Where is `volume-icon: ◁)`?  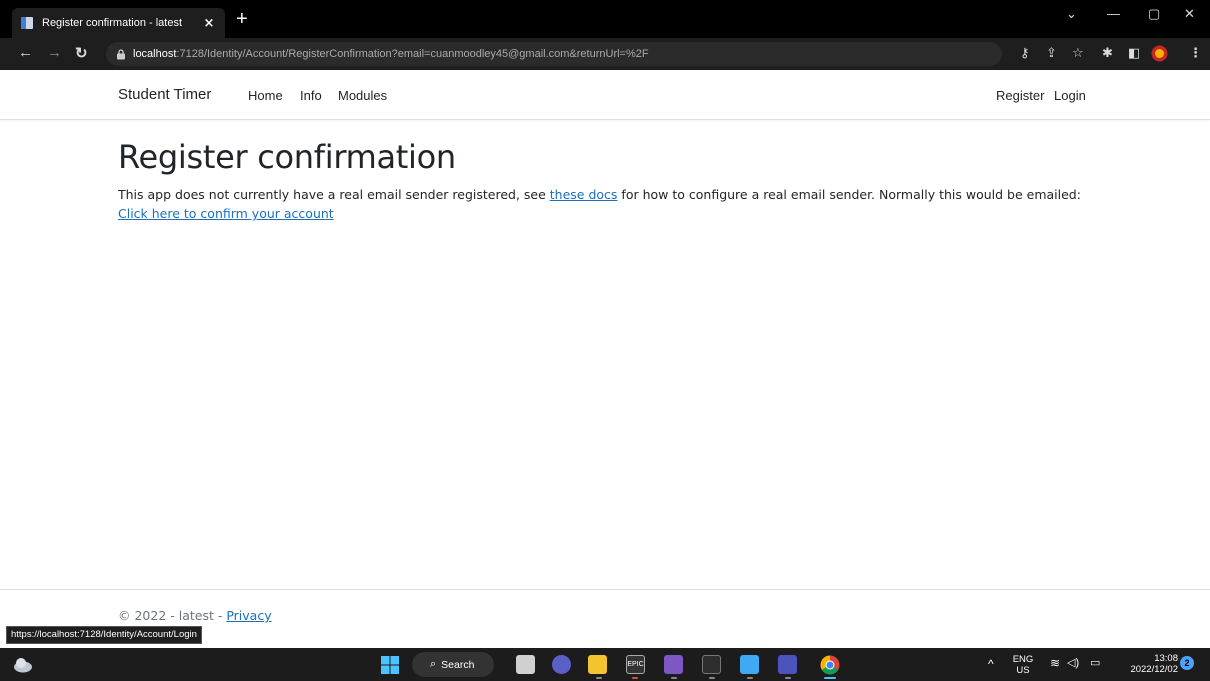 volume-icon: ◁) is located at coordinates (1073, 663).